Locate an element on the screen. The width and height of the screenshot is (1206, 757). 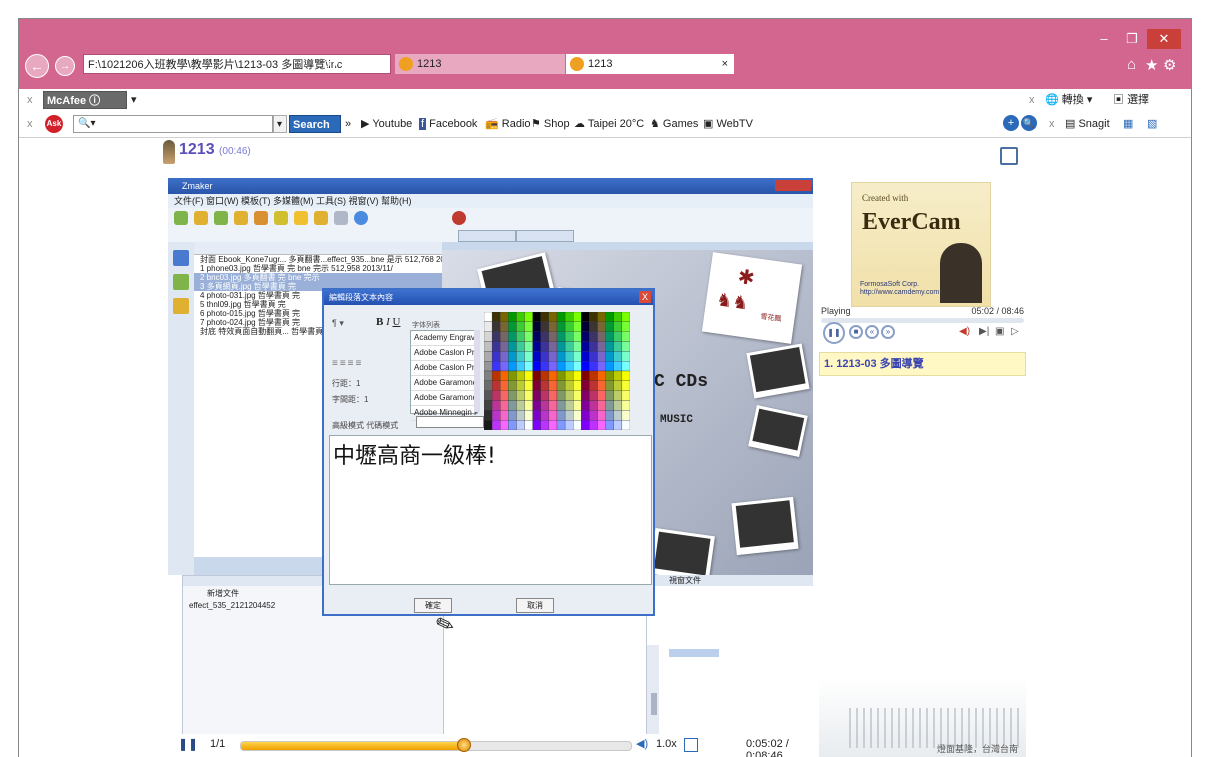
fullscreen-icon is located at coordinates (1009, 156).